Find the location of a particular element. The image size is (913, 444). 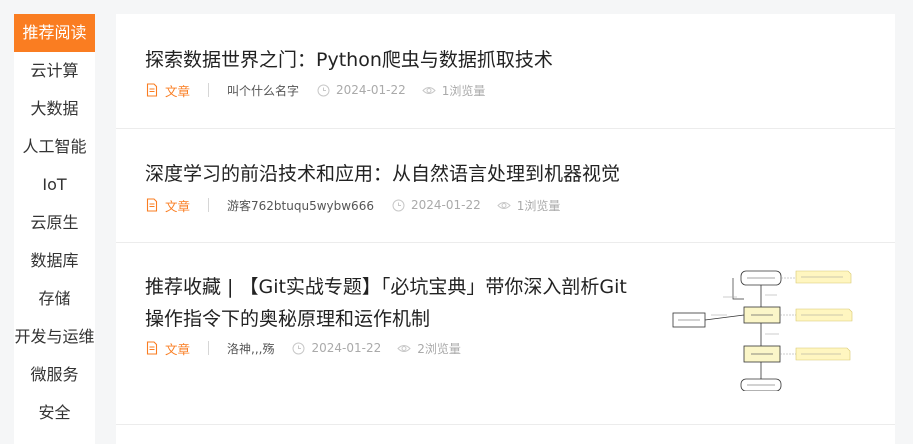

article-author: 叫个什么名字 is located at coordinates (263, 90).